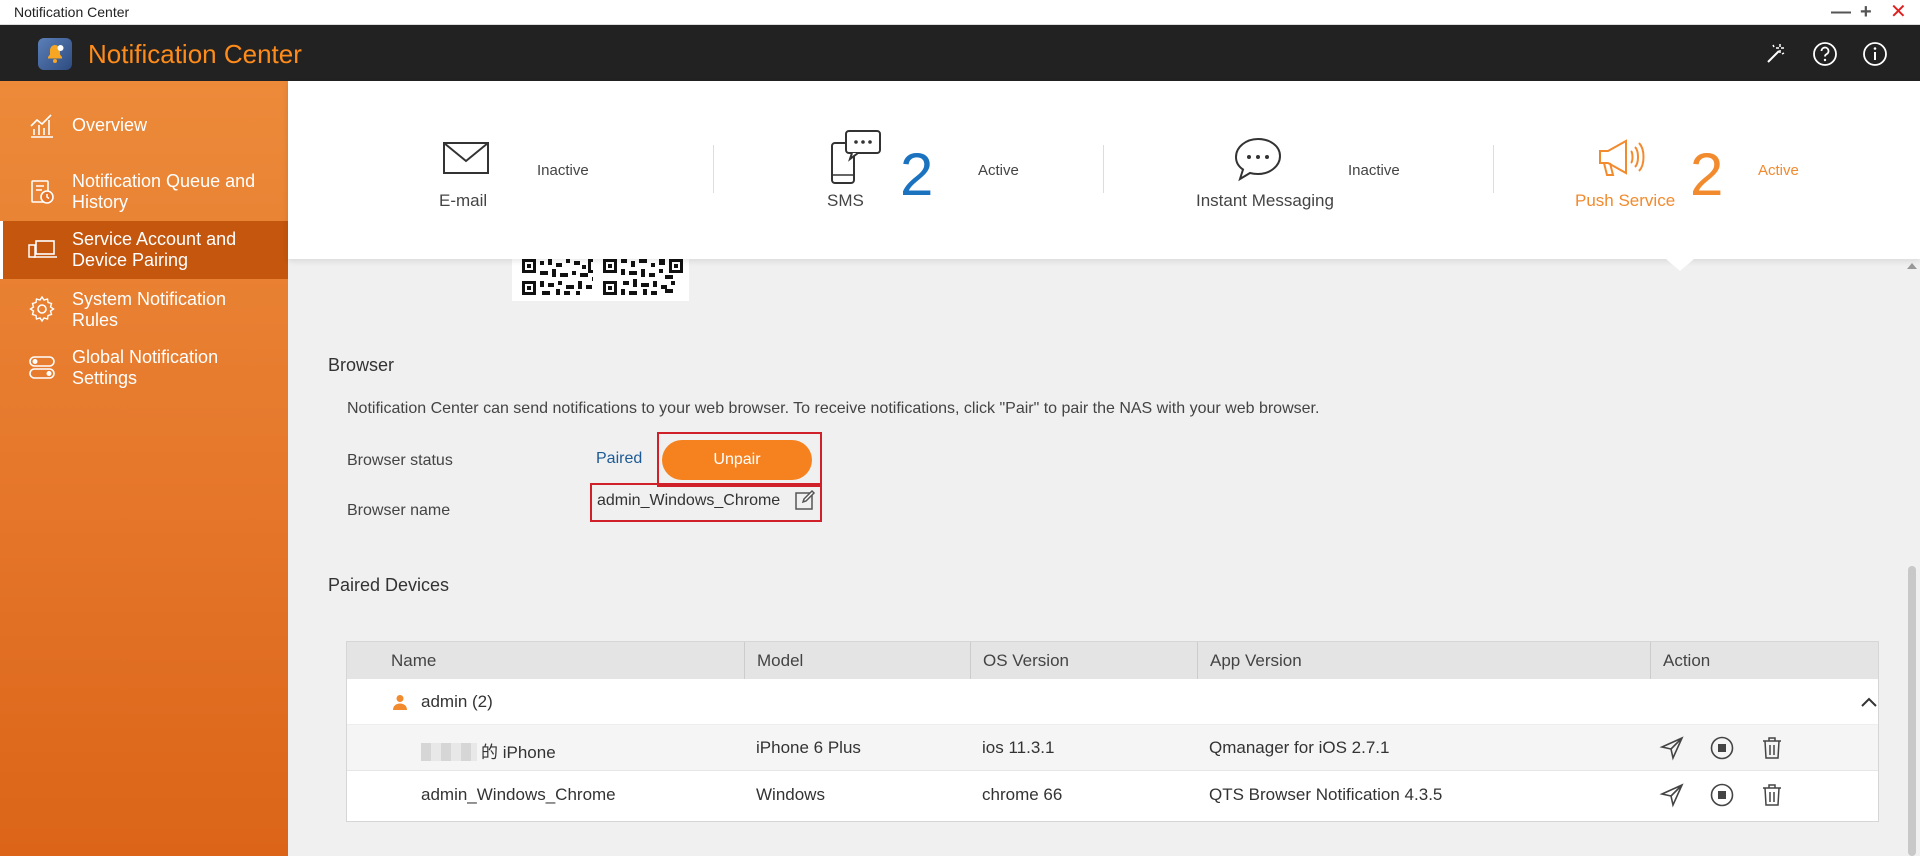  What do you see at coordinates (1083, 660) in the screenshot?
I see `column-header-os-version: OS Version` at bounding box center [1083, 660].